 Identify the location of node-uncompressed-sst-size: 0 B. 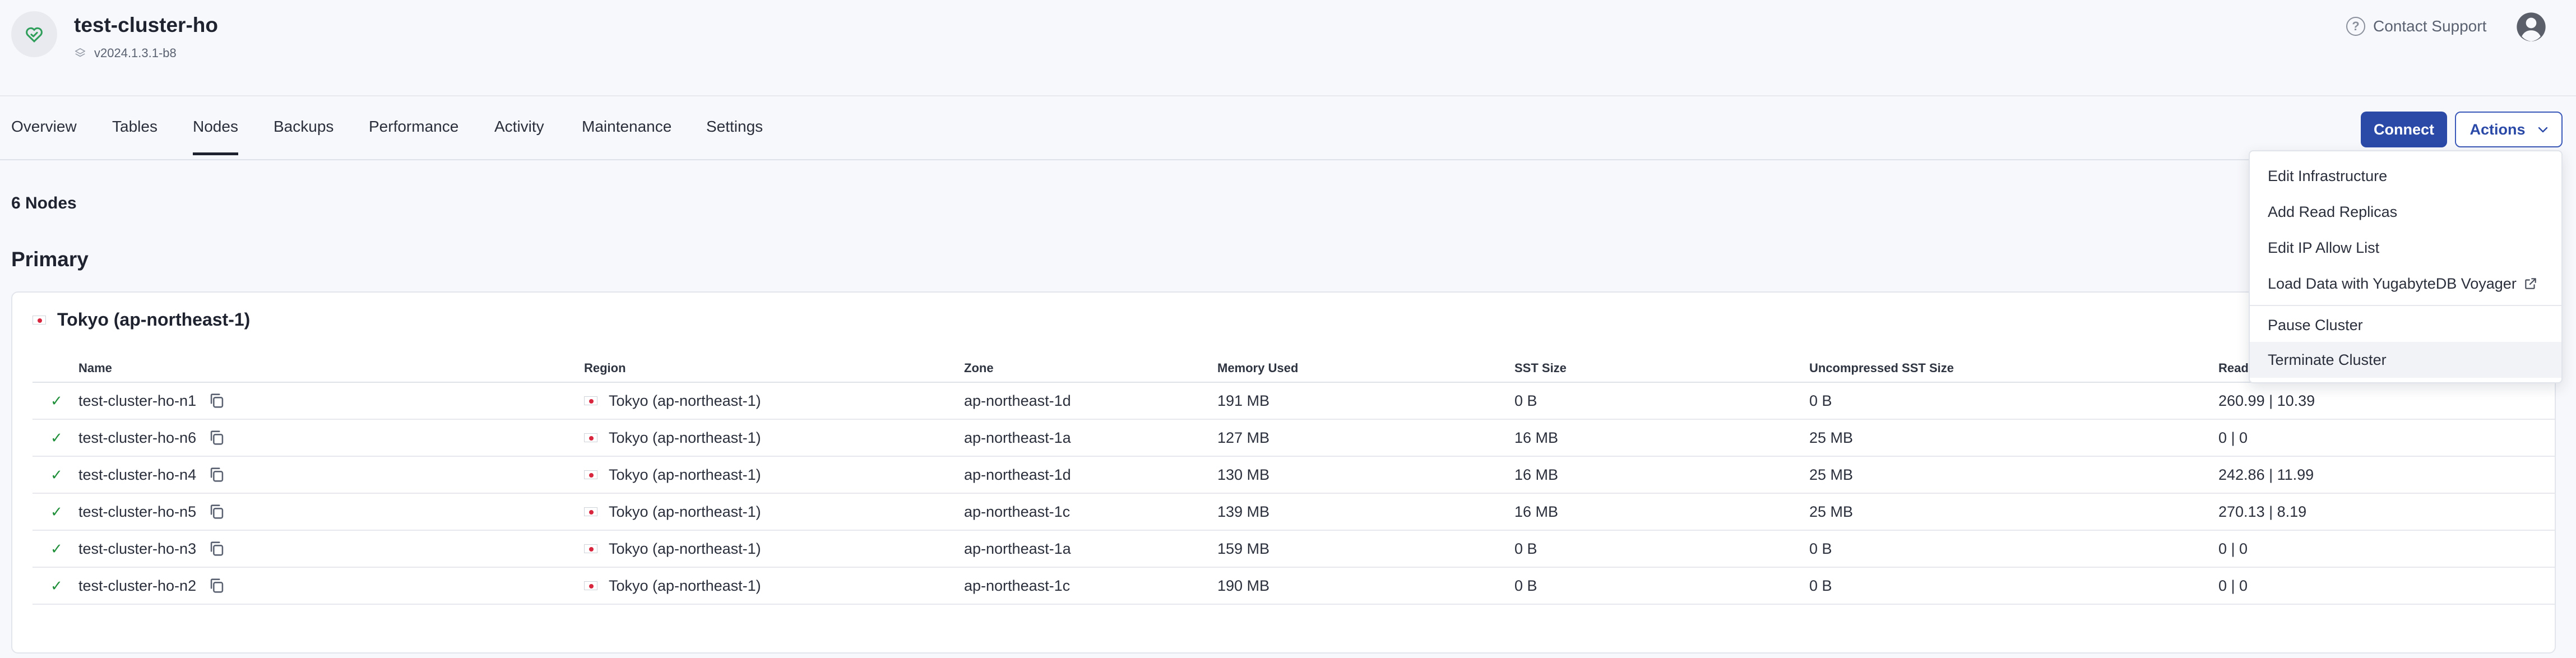
(2013, 401).